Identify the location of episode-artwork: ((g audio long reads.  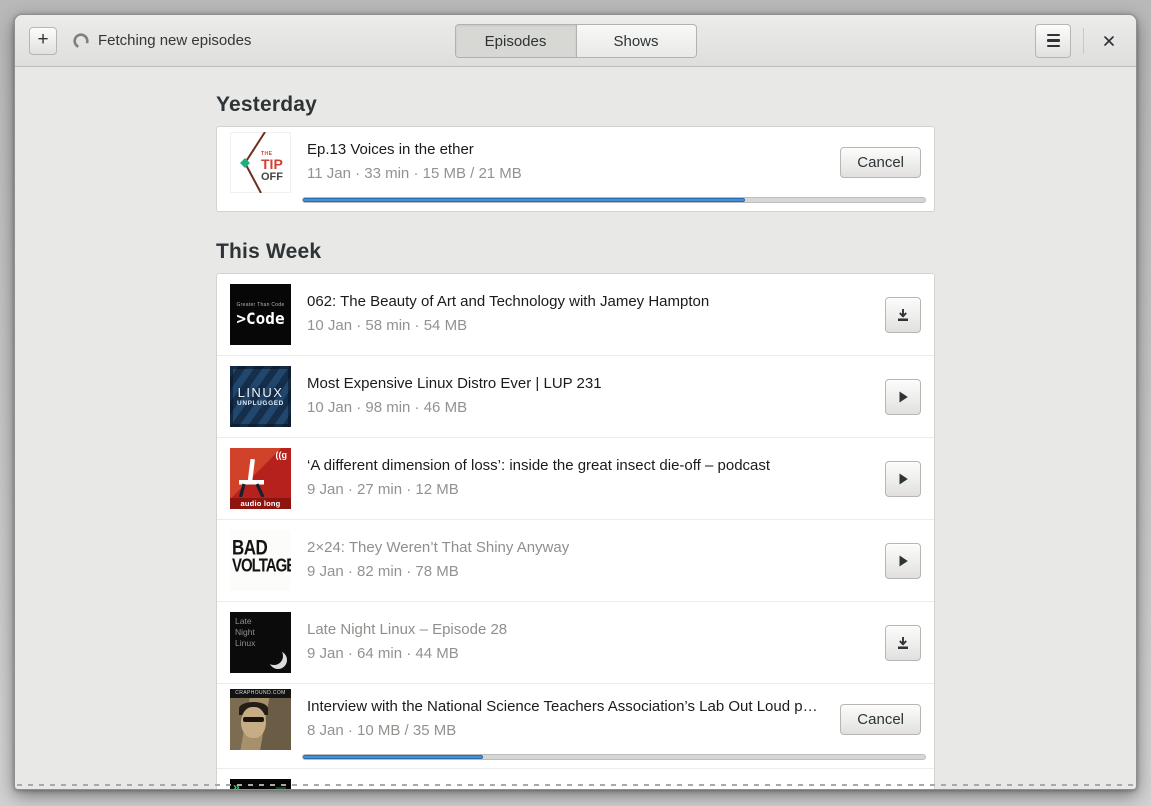
(260, 478).